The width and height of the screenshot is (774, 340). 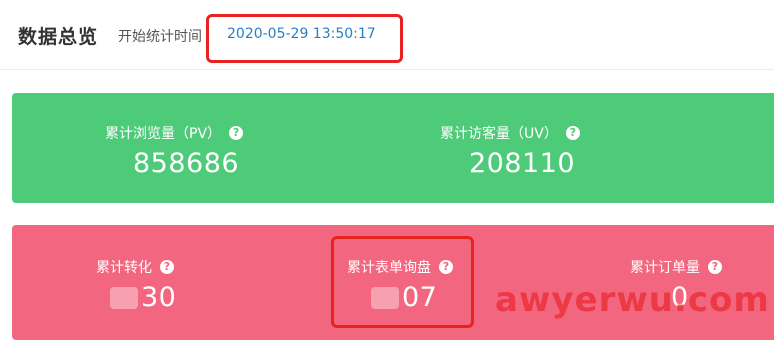 What do you see at coordinates (124, 298) in the screenshot?
I see `redacted-digits` at bounding box center [124, 298].